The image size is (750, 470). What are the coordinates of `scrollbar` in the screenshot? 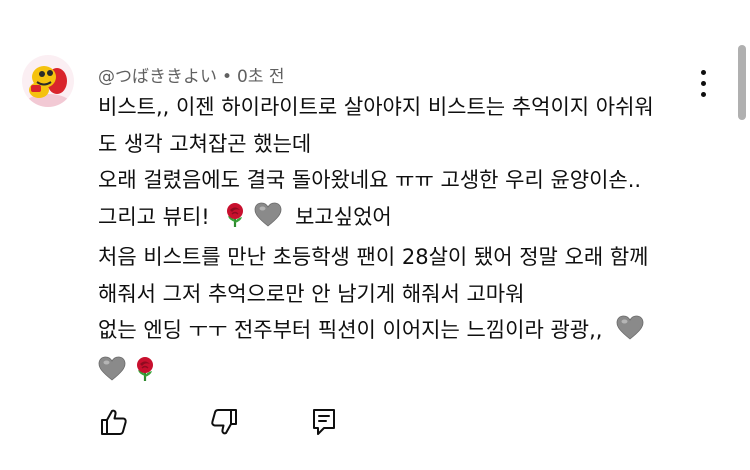 It's located at (742, 82).